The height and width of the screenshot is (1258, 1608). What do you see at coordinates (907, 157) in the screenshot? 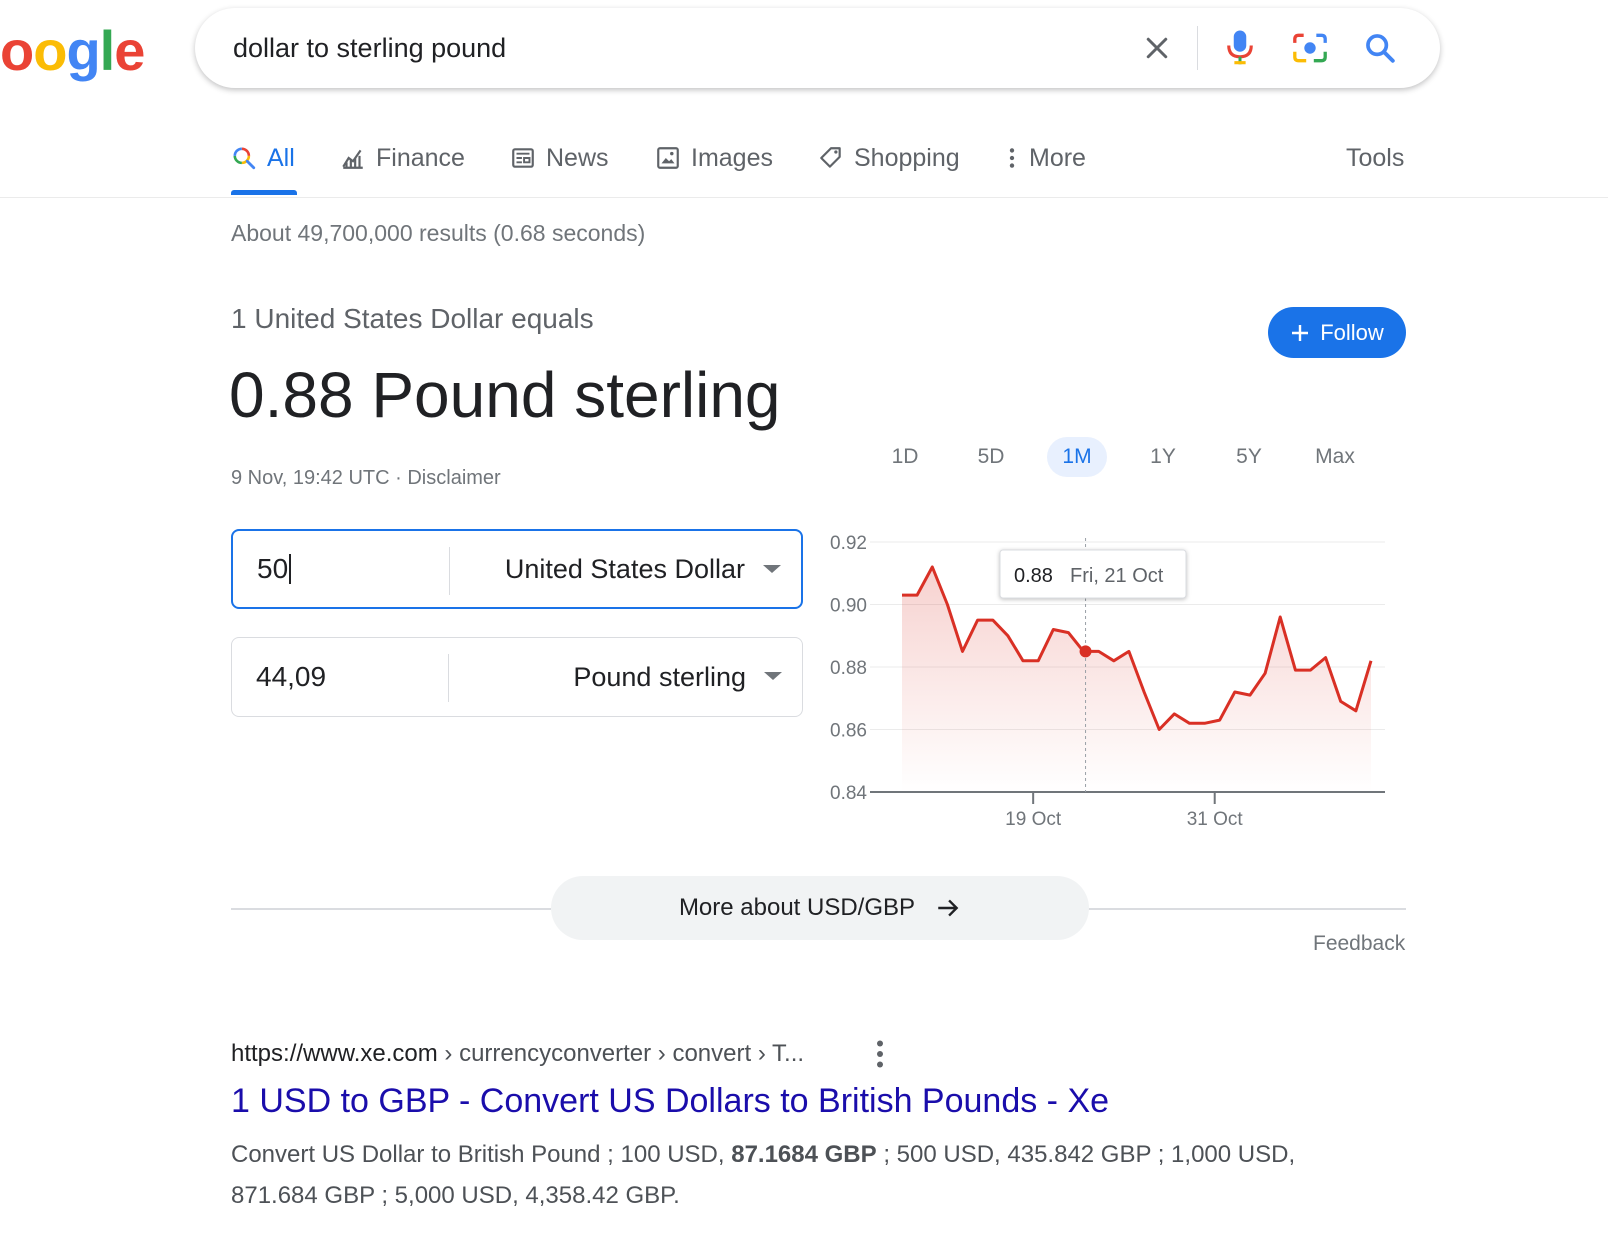
I see `tab-label: Shopping` at bounding box center [907, 157].